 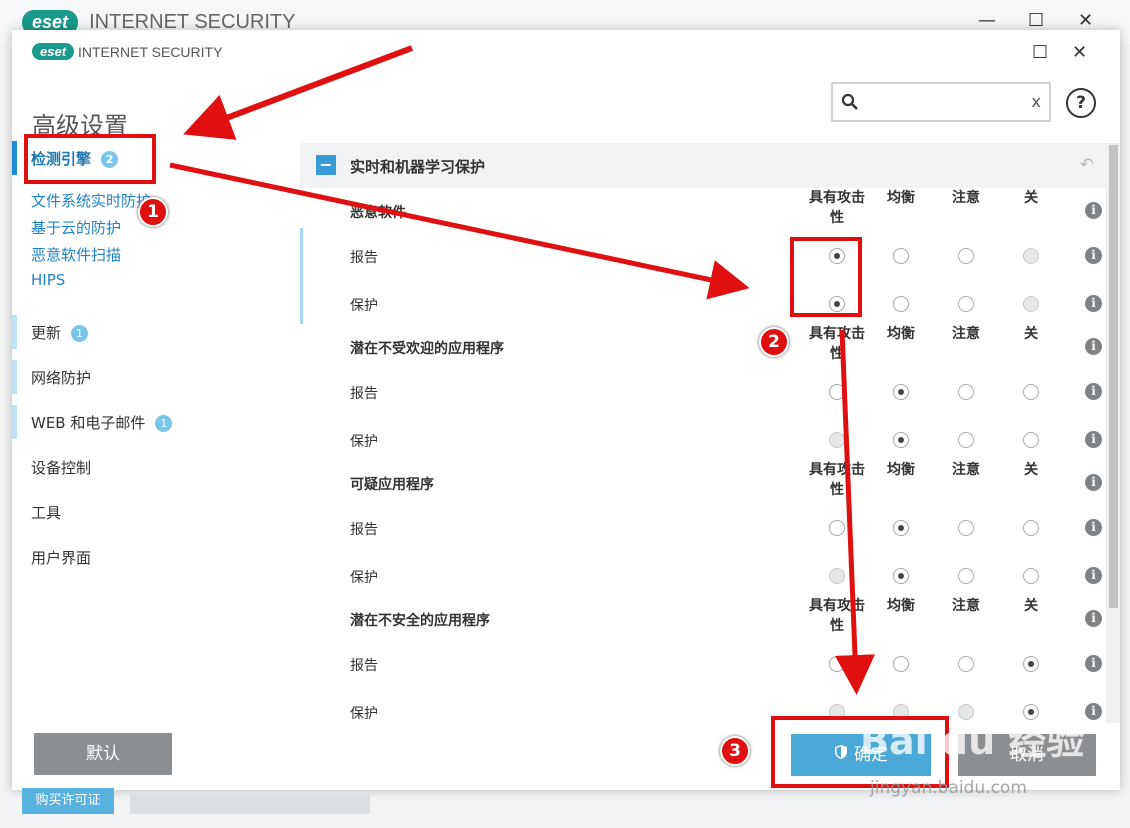 I want to click on arrow-to-radio, so click(x=459, y=231).